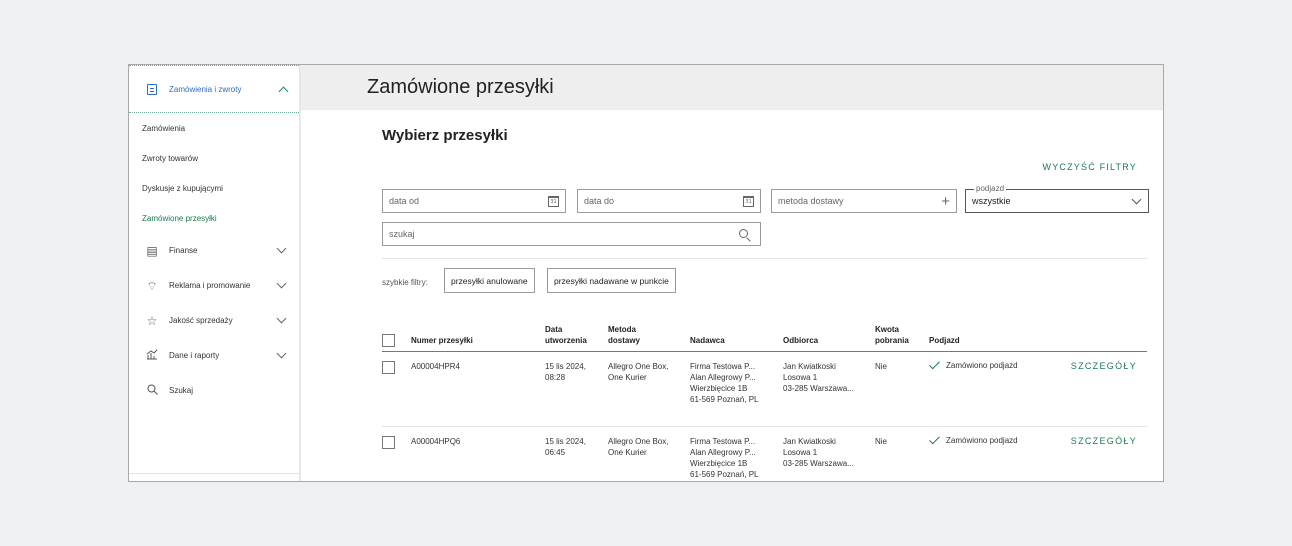 The height and width of the screenshot is (546, 1292). I want to click on sidebar-item-buyer-discussions: Dyskusje z kupującymi, so click(214, 188).